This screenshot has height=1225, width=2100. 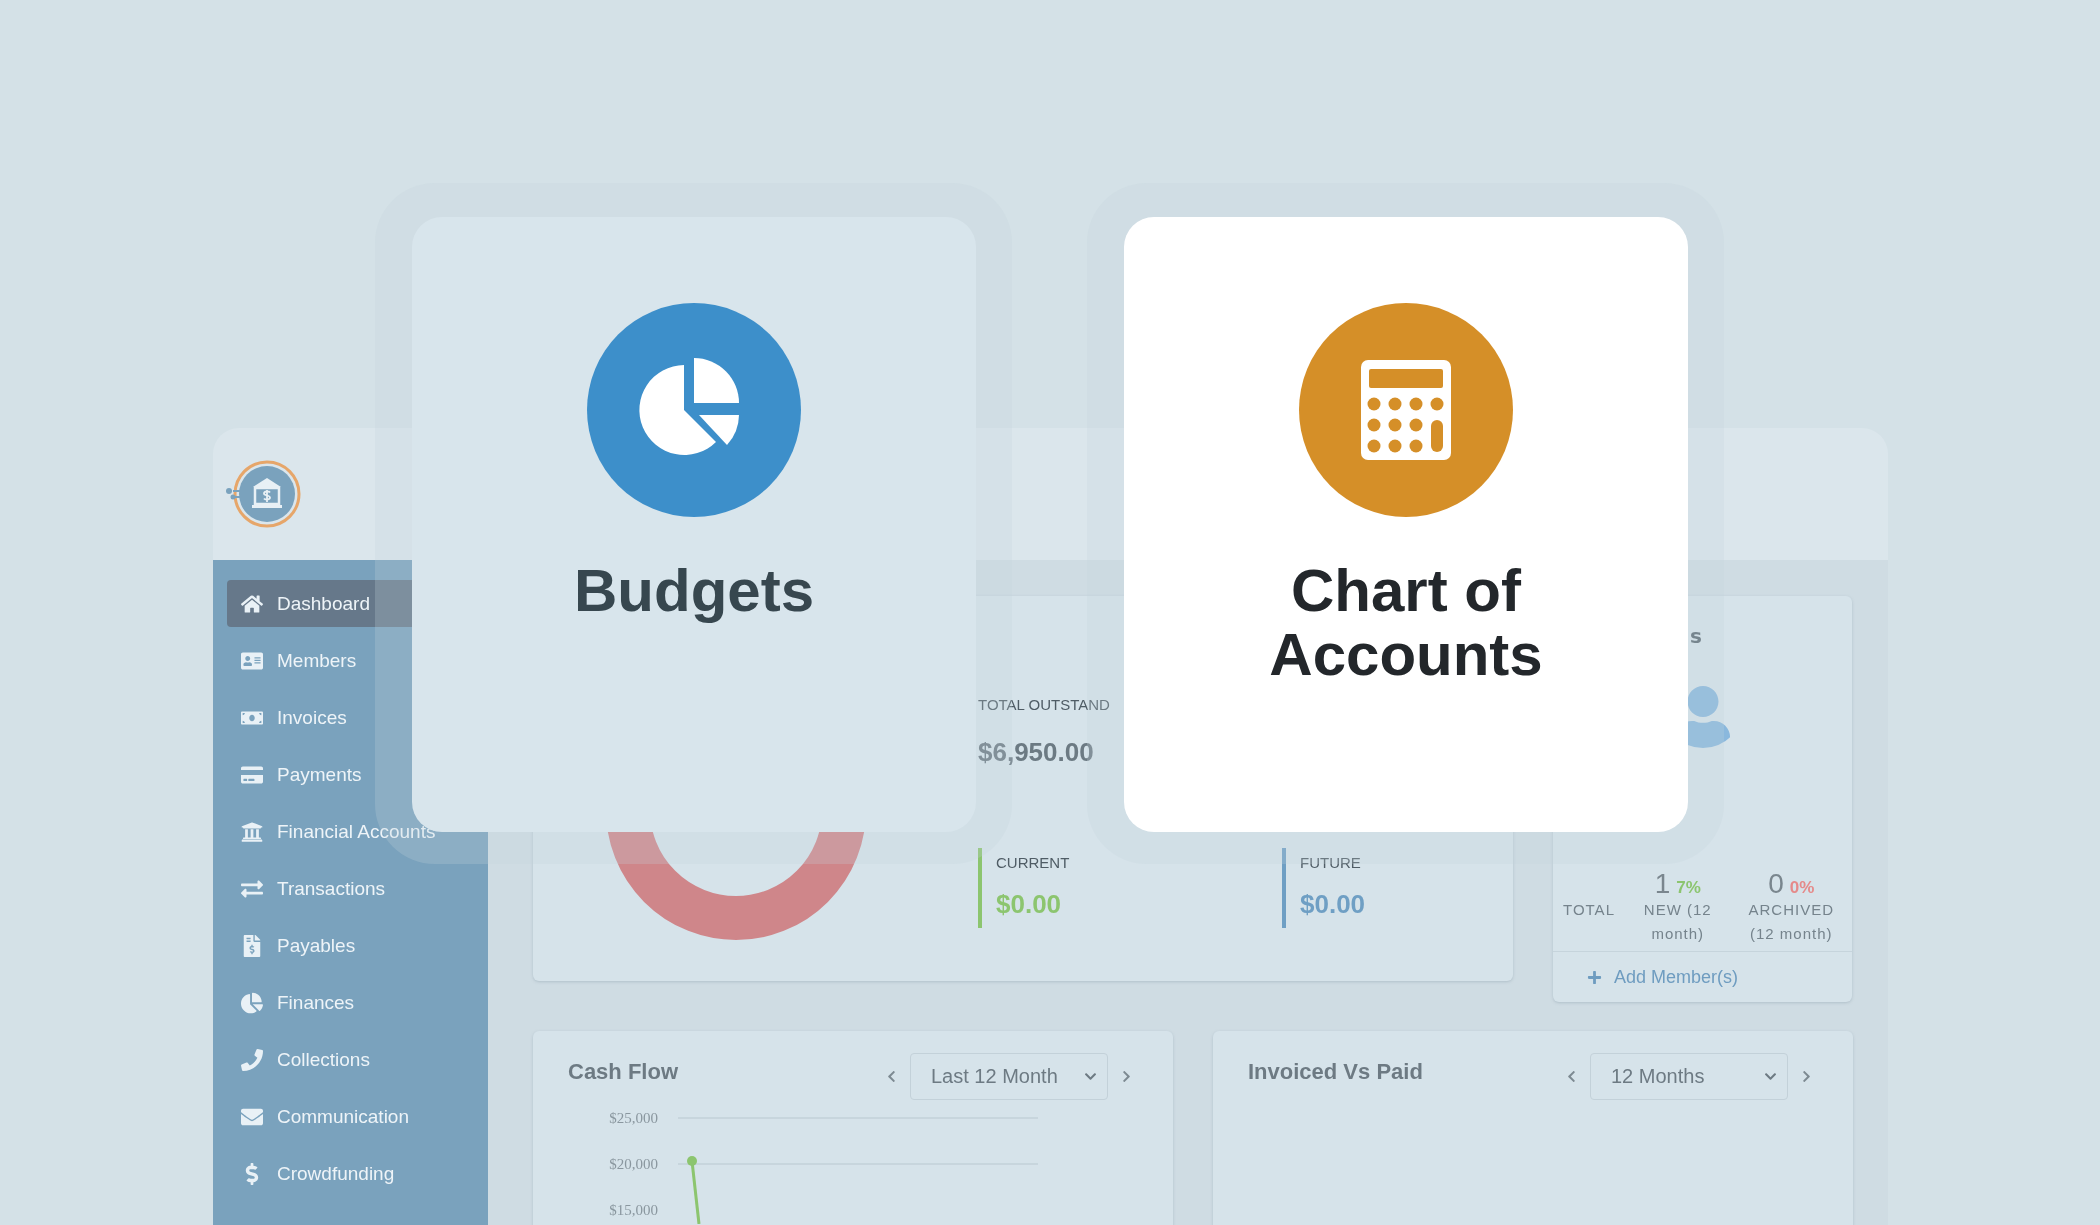 What do you see at coordinates (694, 1190) in the screenshot?
I see `cash-flow-line` at bounding box center [694, 1190].